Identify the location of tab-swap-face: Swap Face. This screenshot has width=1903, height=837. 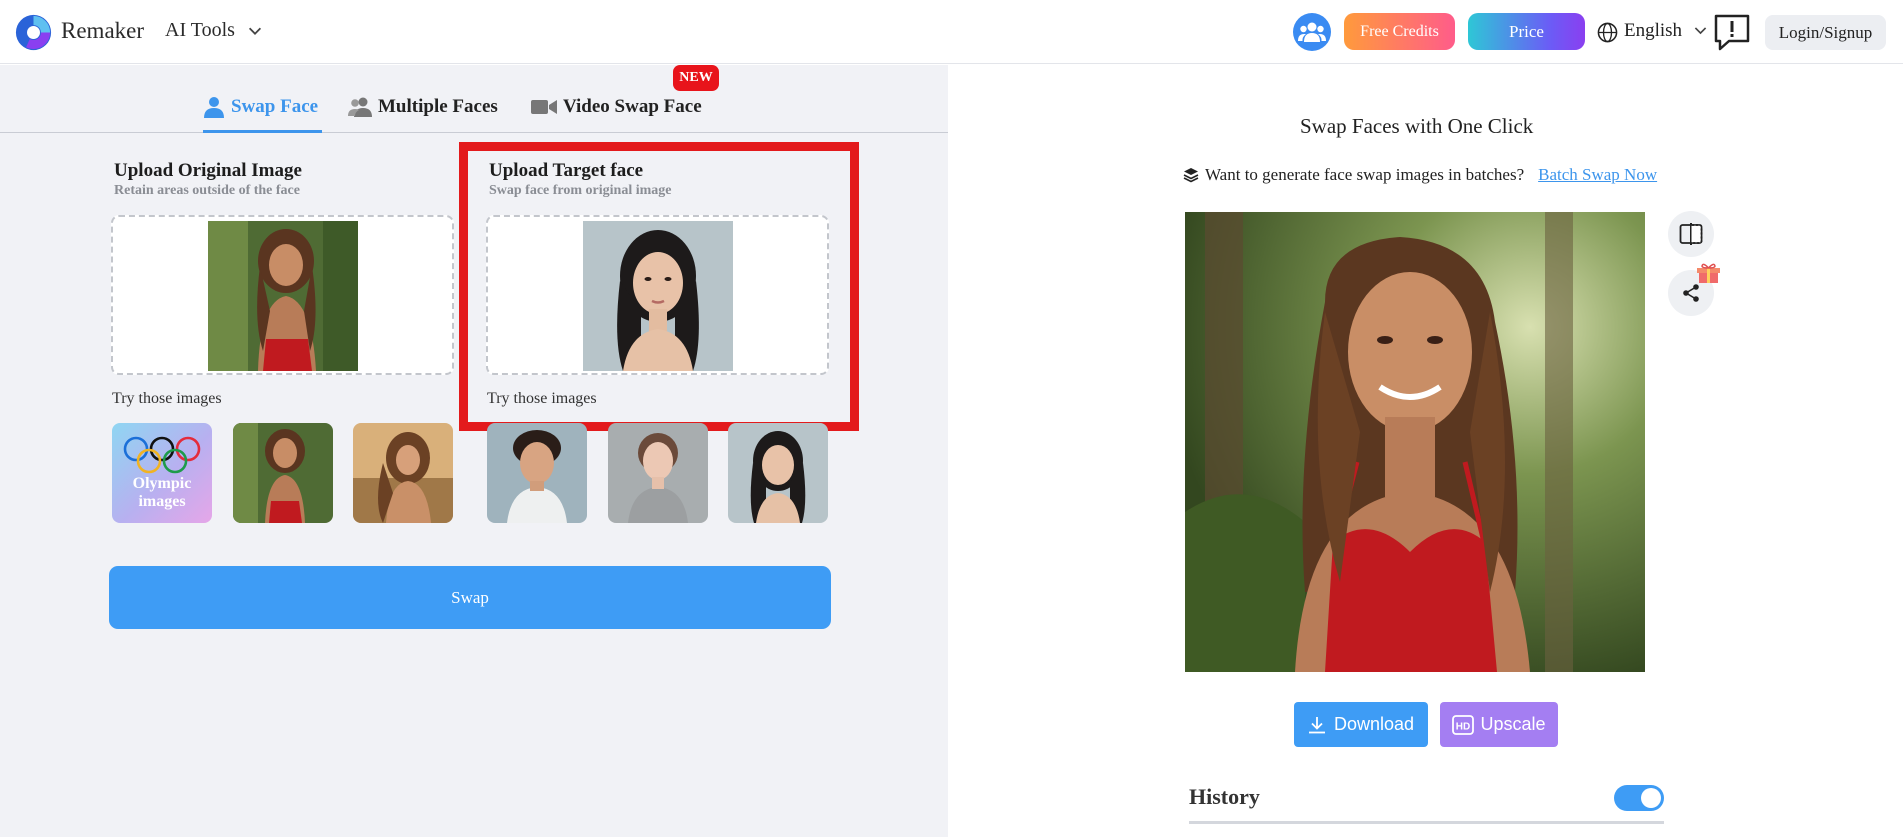
(260, 107).